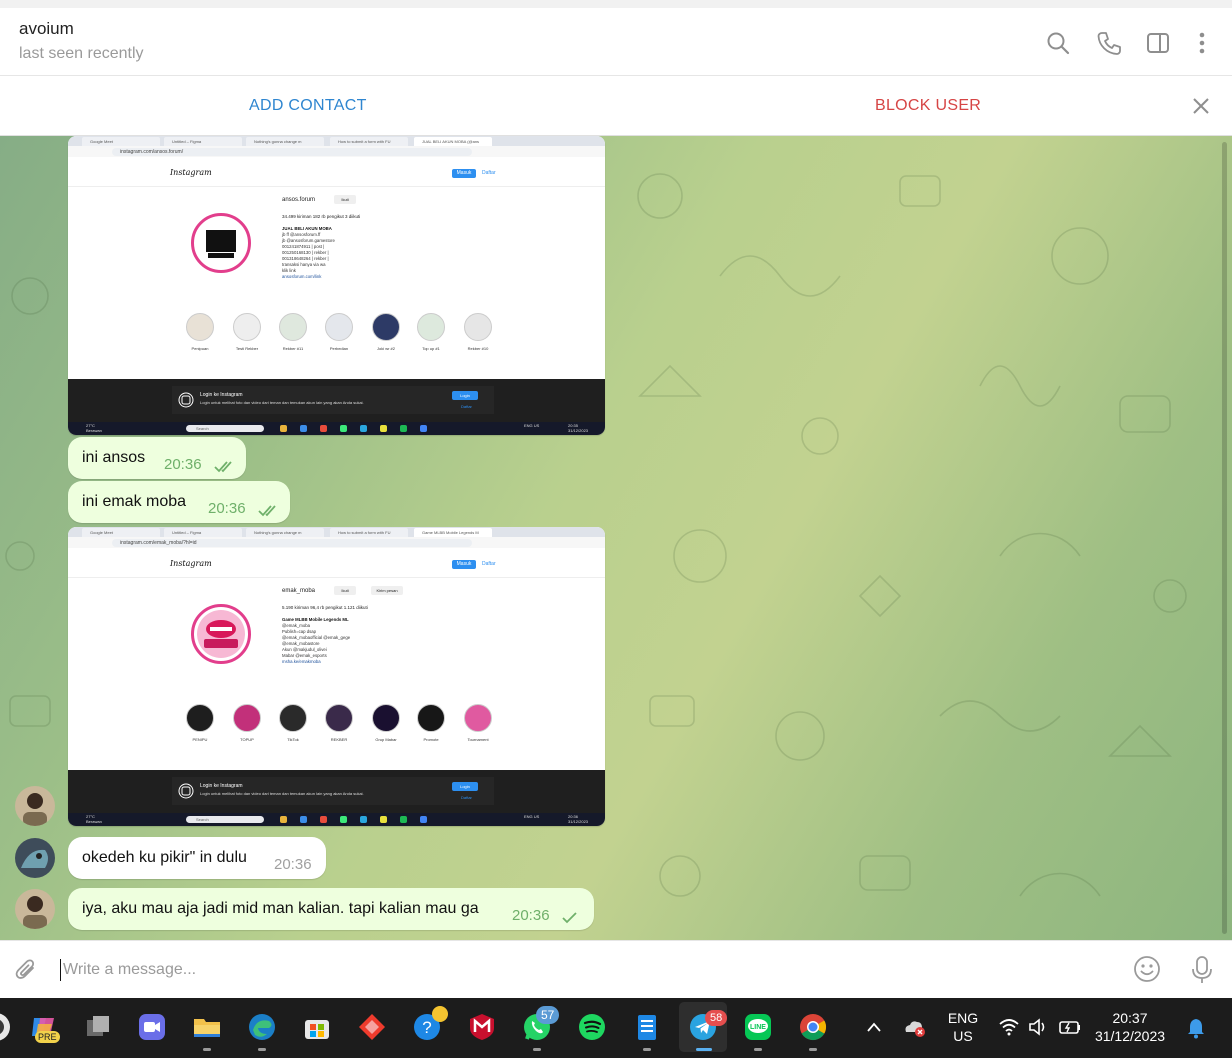  I want to click on highlight-label: TOPUP, so click(247, 739).